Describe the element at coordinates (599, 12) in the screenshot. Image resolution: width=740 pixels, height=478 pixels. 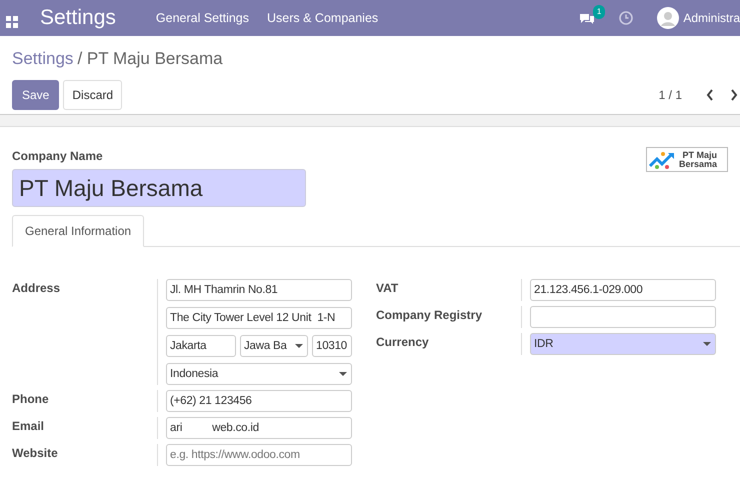
I see `count-badge: 1` at that location.